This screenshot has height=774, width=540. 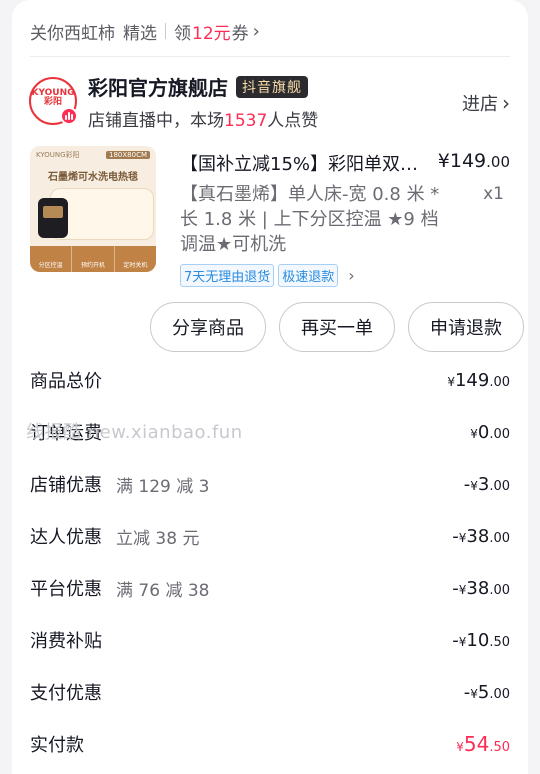 I want to click on thumb-header: KYOUNG彩阳 180X80CM, so click(x=93, y=155).